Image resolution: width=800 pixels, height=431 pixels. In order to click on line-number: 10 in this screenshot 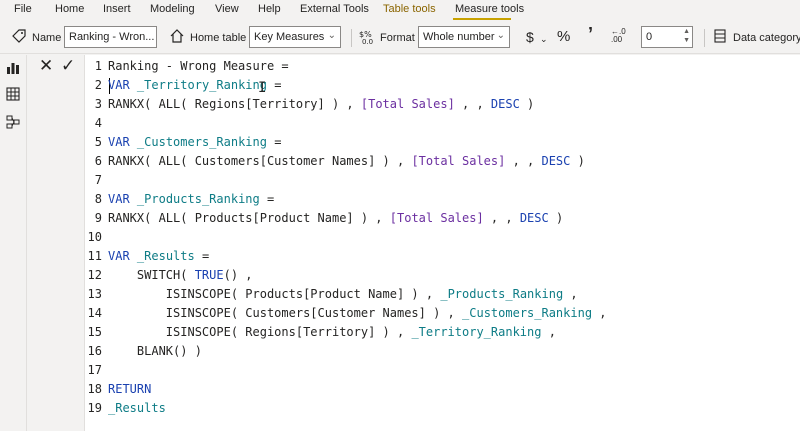, I will do `click(94, 237)`.